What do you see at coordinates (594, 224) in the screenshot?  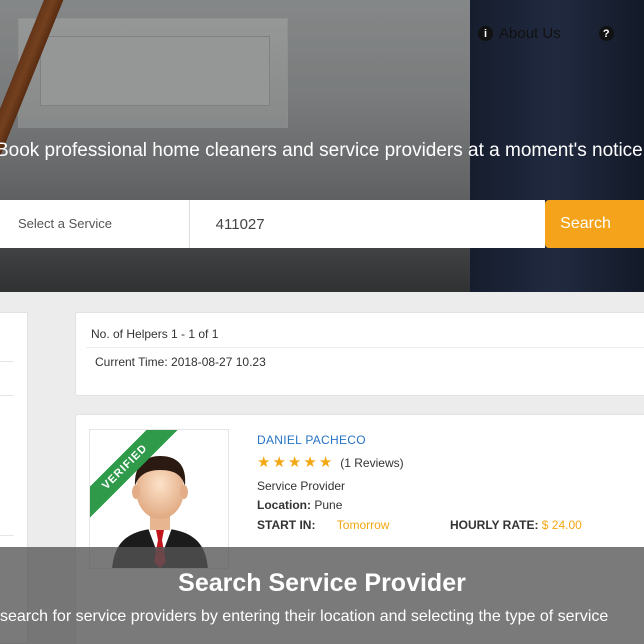 I see `search-button: Search` at bounding box center [594, 224].